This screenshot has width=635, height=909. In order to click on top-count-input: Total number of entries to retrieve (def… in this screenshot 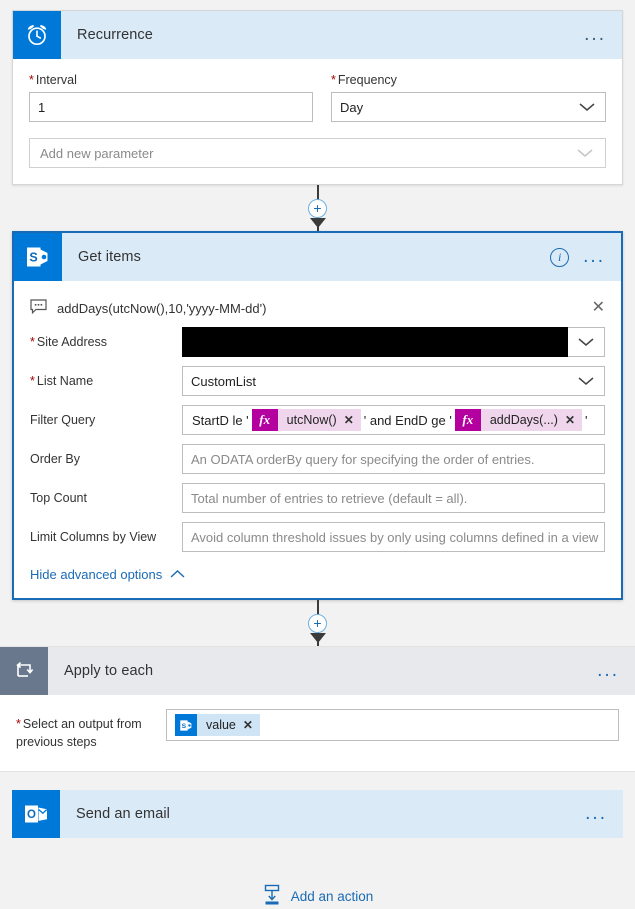, I will do `click(393, 498)`.